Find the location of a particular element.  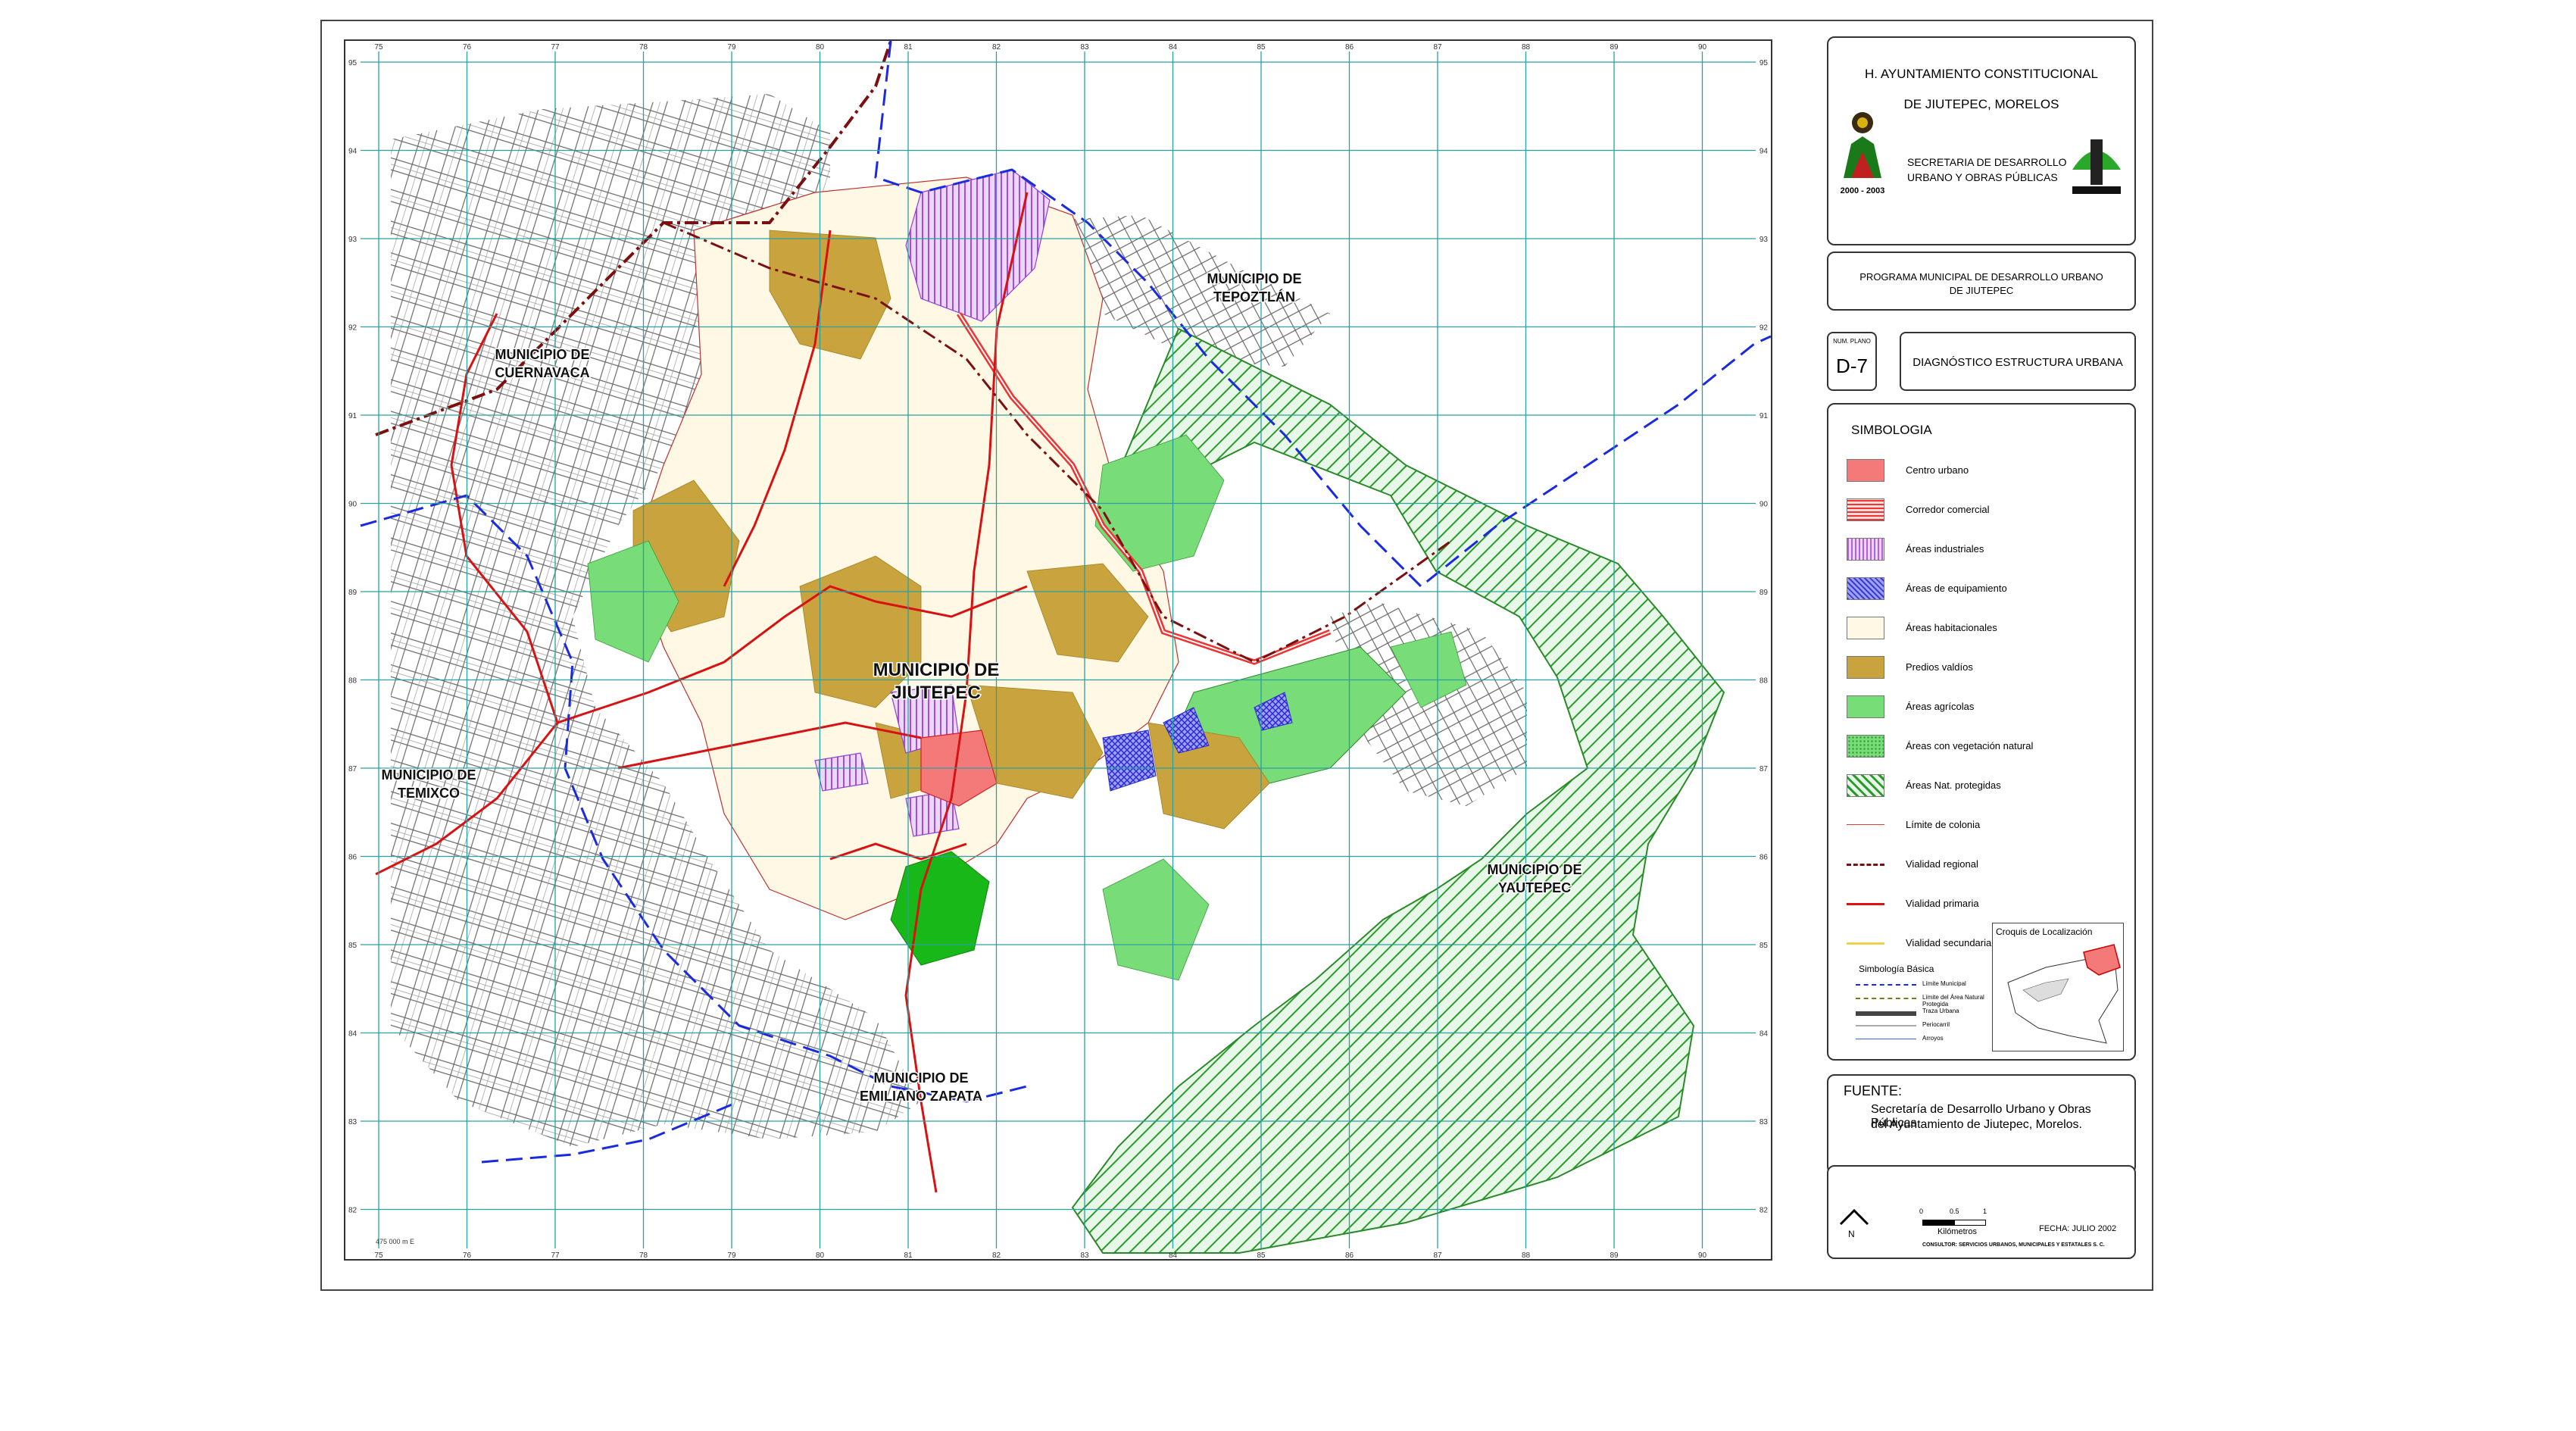

basic-legend-label: Límite del Área Natural Protegida is located at coordinates (1953, 1001).